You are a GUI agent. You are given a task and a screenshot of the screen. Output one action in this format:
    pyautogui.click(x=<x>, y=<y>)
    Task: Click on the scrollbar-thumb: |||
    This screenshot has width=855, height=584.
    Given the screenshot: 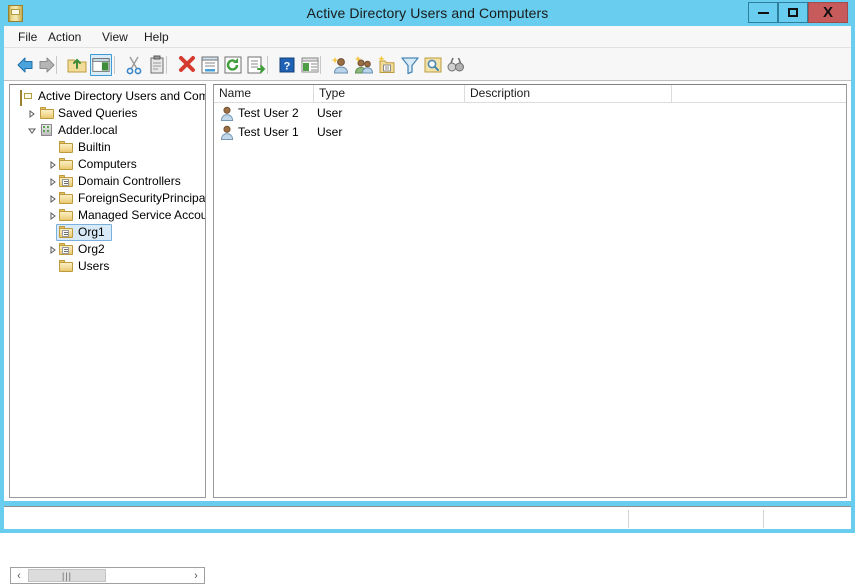 What is the action you would take?
    pyautogui.click(x=67, y=575)
    